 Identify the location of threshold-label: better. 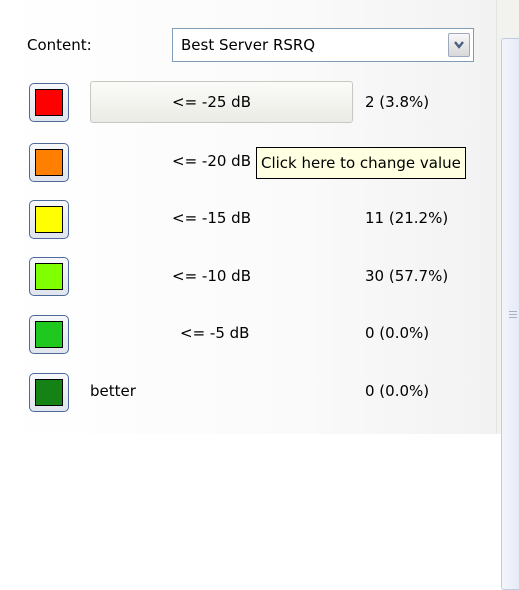
(113, 391).